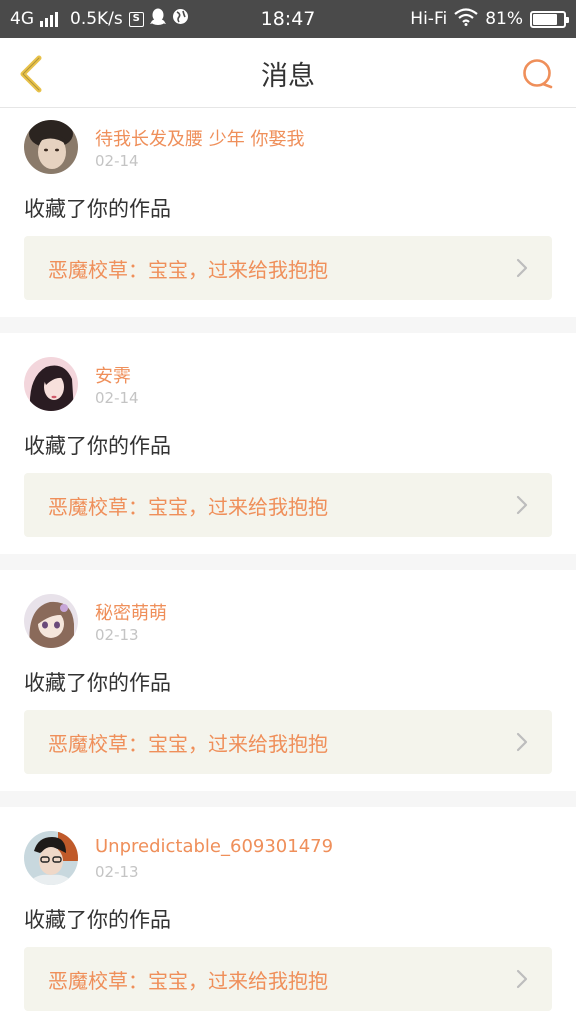  I want to click on wifi-icon, so click(466, 19).